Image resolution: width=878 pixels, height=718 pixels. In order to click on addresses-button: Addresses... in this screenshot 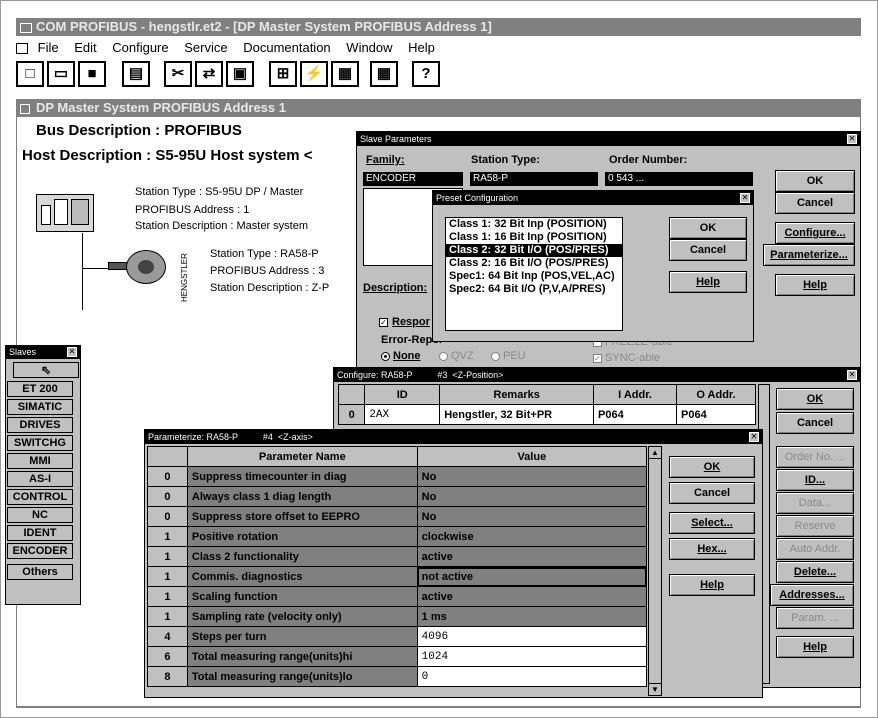, I will do `click(812, 595)`.